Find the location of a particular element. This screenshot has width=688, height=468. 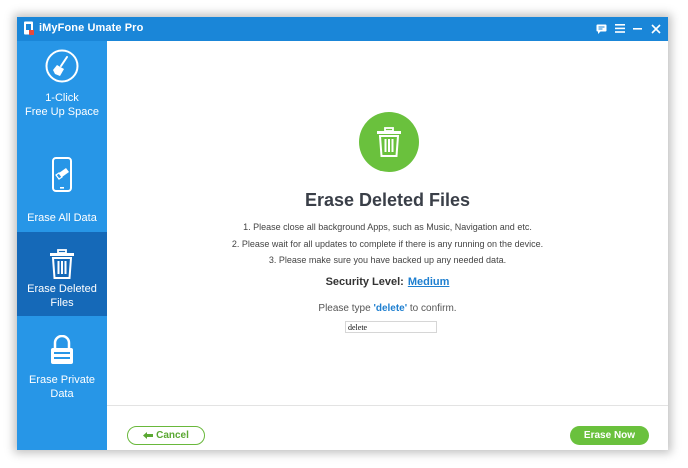

sidebar-item-erase-all-data: Erase All Data is located at coordinates (62, 172).